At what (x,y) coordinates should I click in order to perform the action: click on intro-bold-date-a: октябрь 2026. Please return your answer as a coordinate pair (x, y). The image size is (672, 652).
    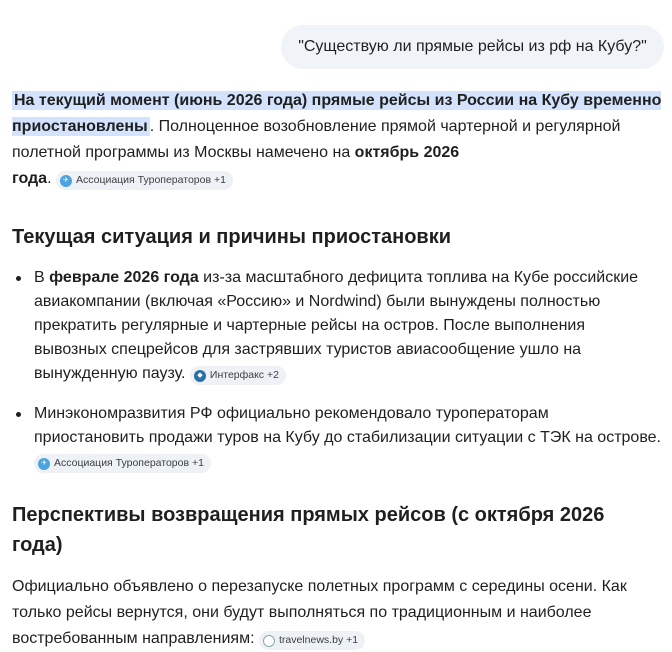
    Looking at the image, I should click on (407, 152).